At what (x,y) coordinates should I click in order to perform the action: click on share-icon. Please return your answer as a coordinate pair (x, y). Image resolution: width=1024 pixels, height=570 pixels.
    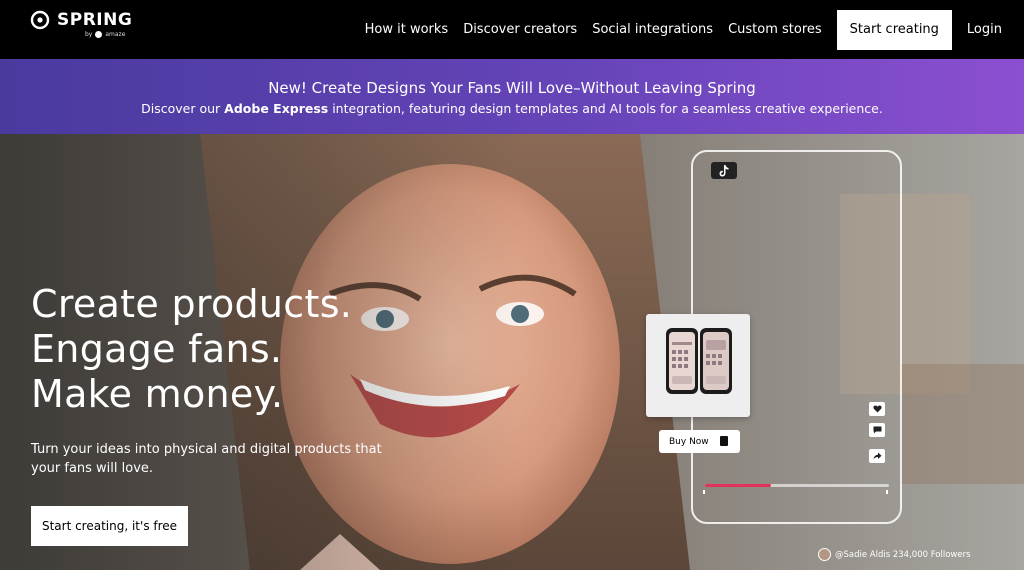
    Looking at the image, I should click on (877, 456).